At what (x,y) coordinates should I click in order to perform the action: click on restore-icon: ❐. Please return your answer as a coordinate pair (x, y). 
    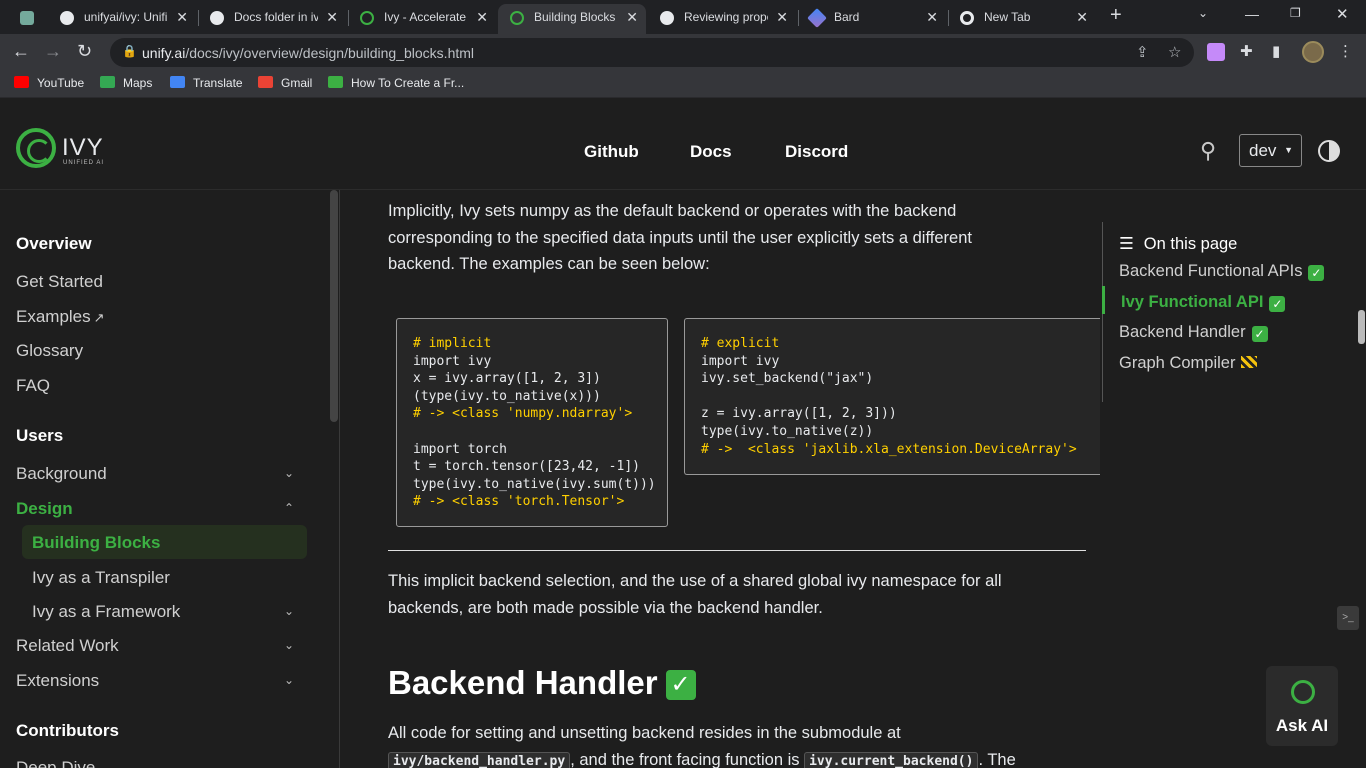
    Looking at the image, I should click on (1295, 13).